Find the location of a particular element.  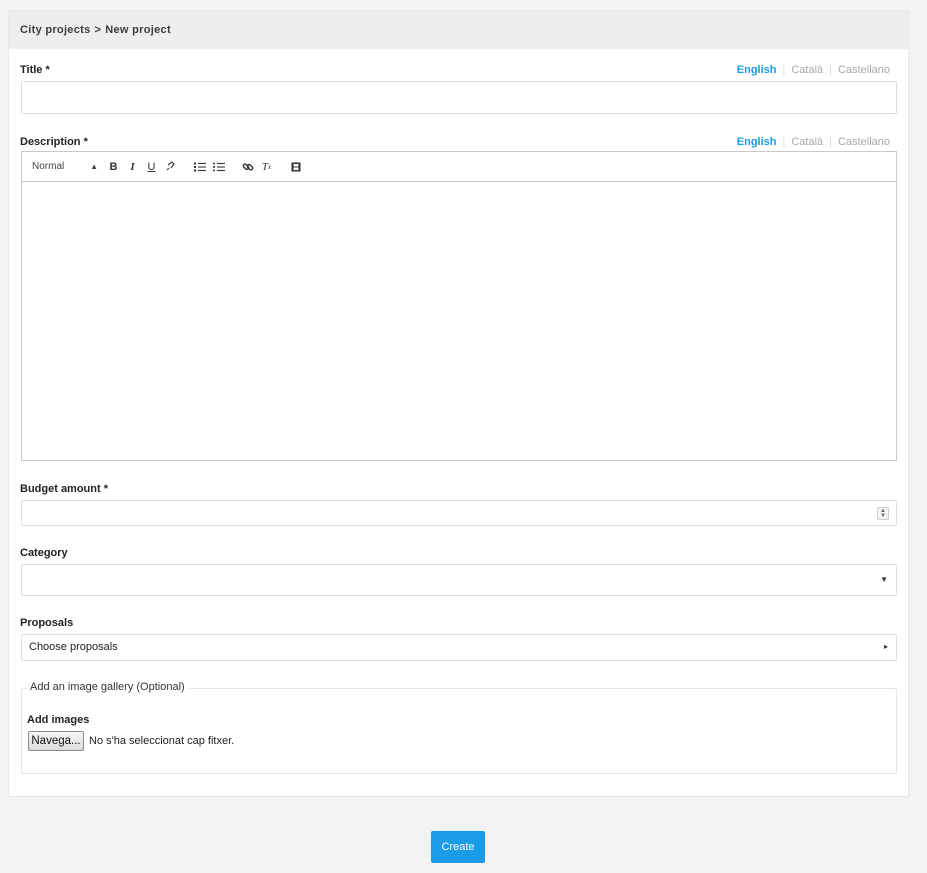

format-select: Normal ▲ is located at coordinates (68, 166).